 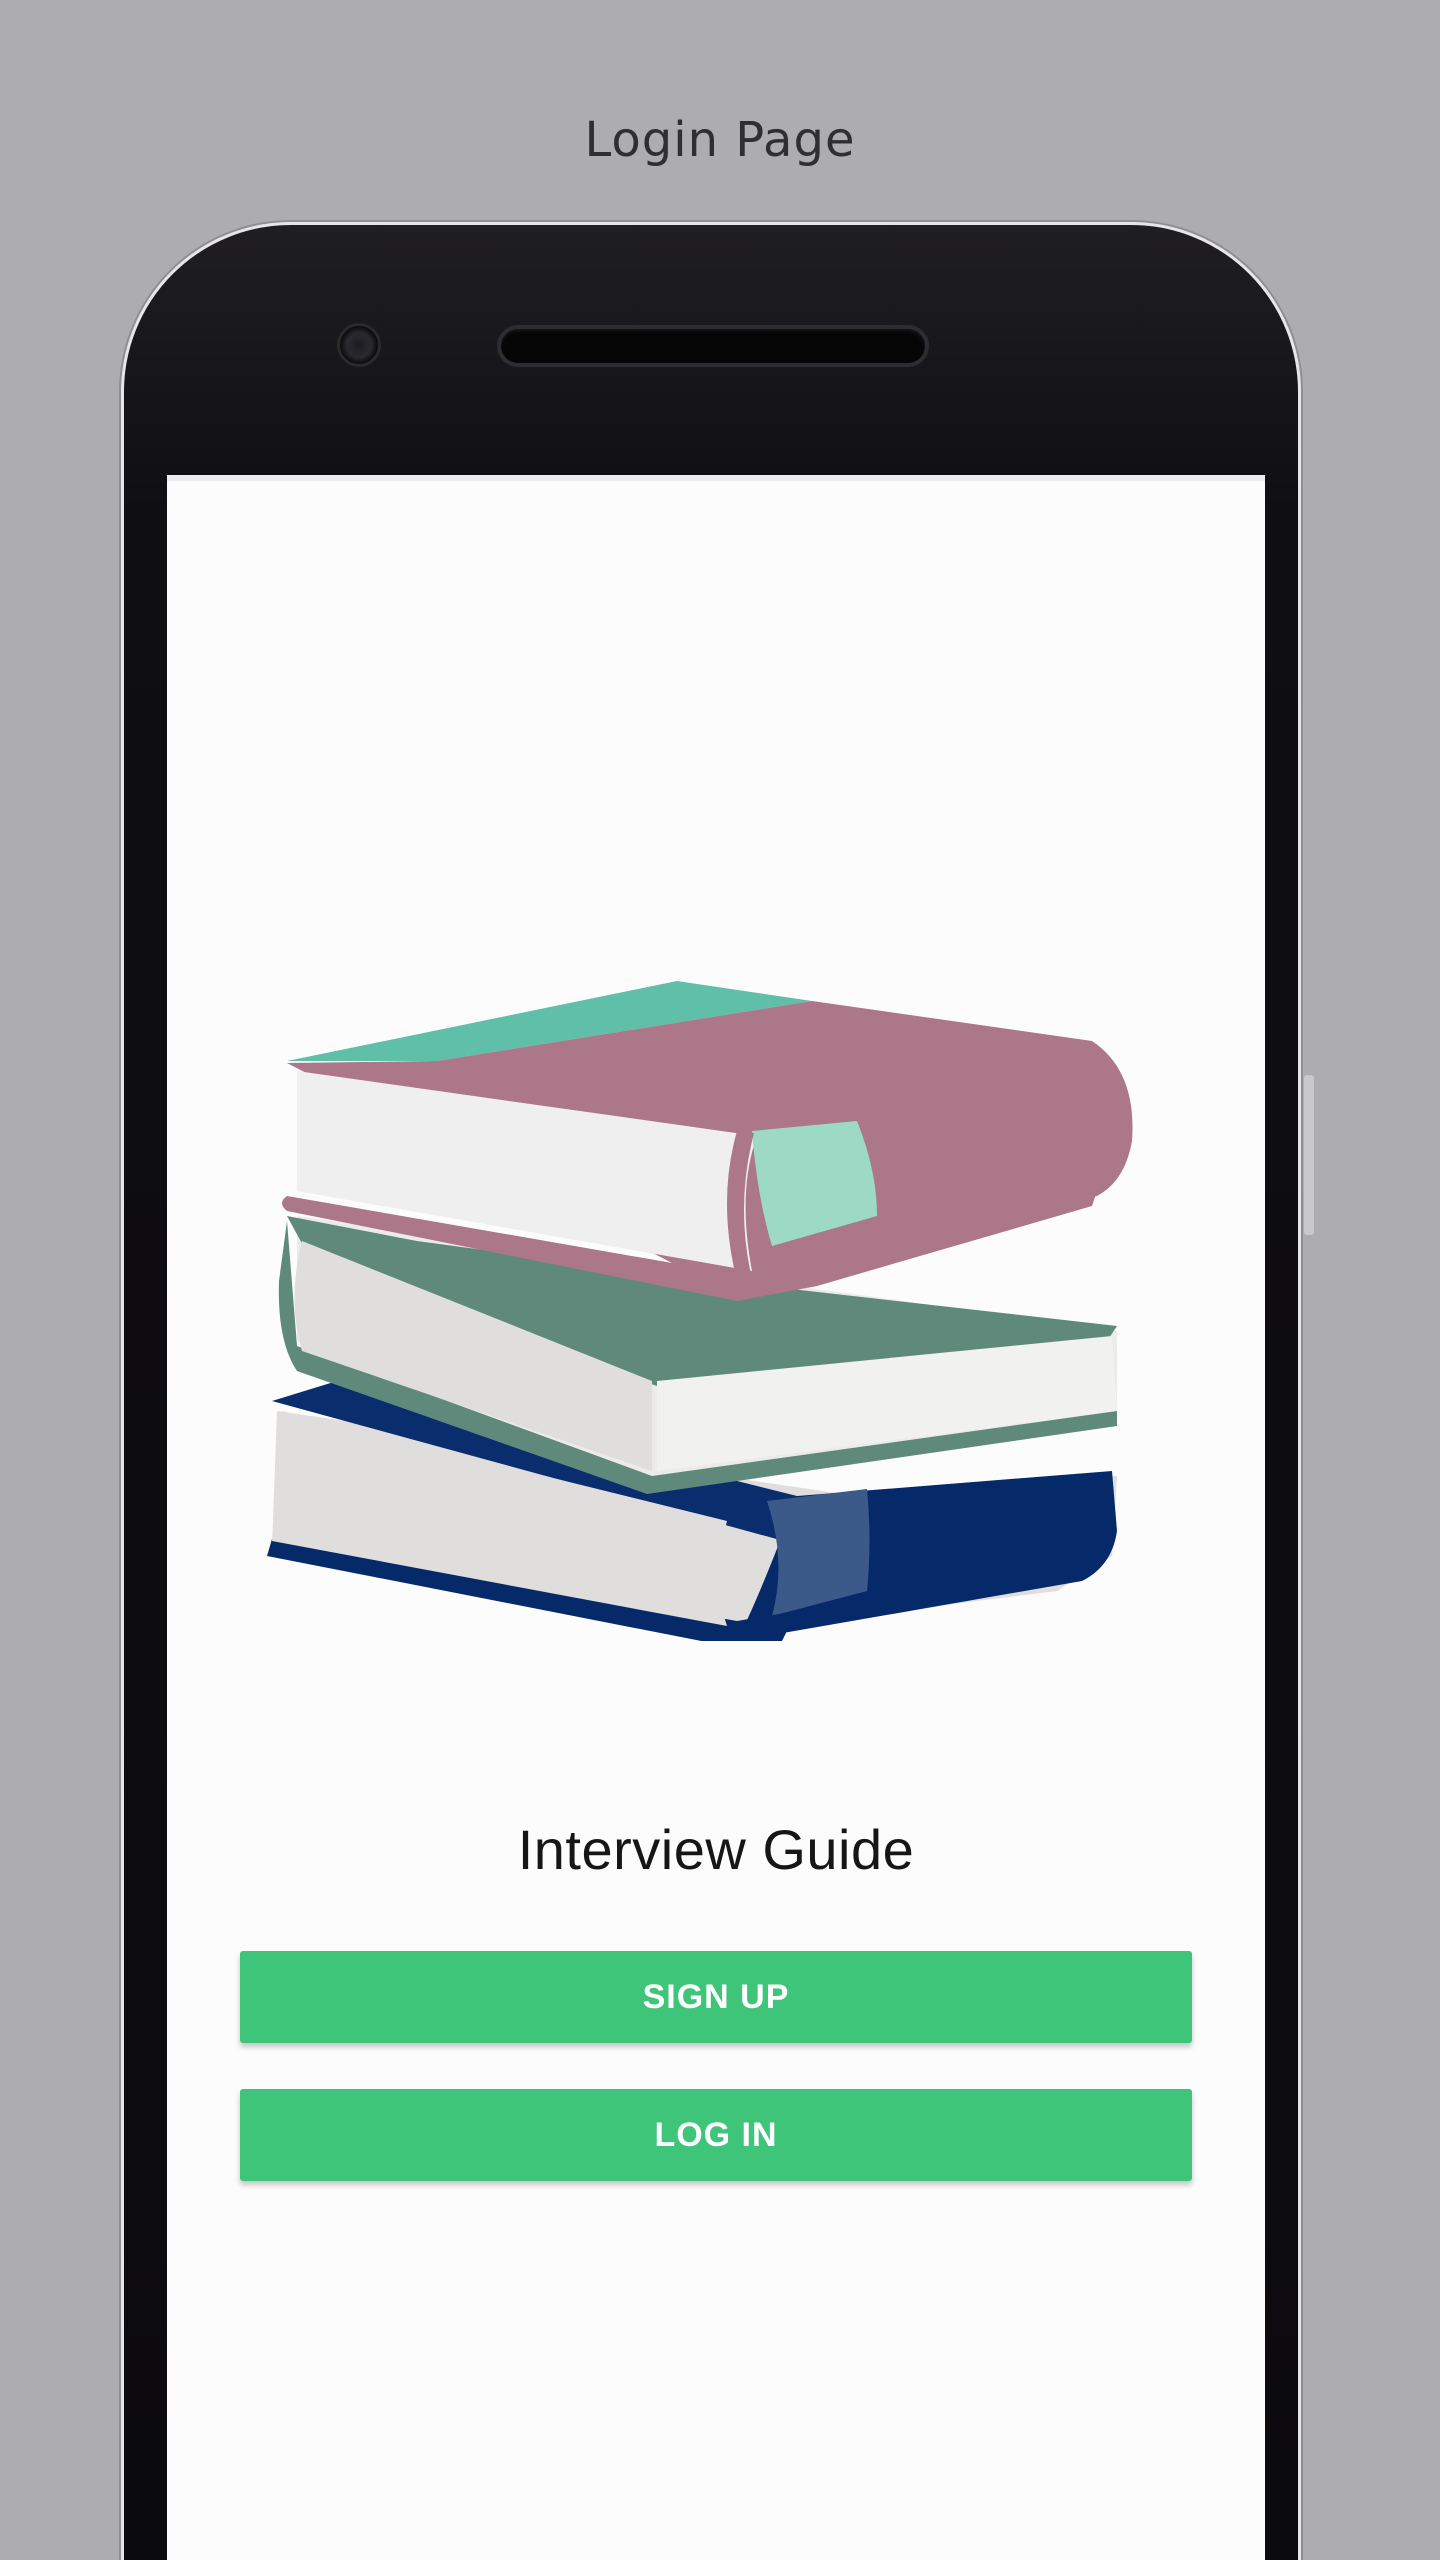 I want to click on front-camera-icon, so click(x=359, y=345).